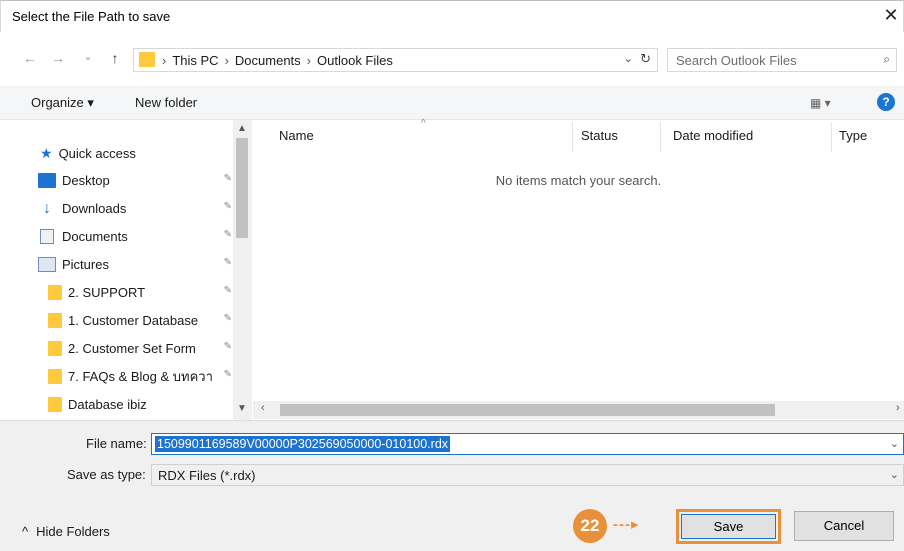 This screenshot has height=551, width=904. Describe the element at coordinates (62, 103) in the screenshot. I see `organize-menu: Organize ▾` at that location.